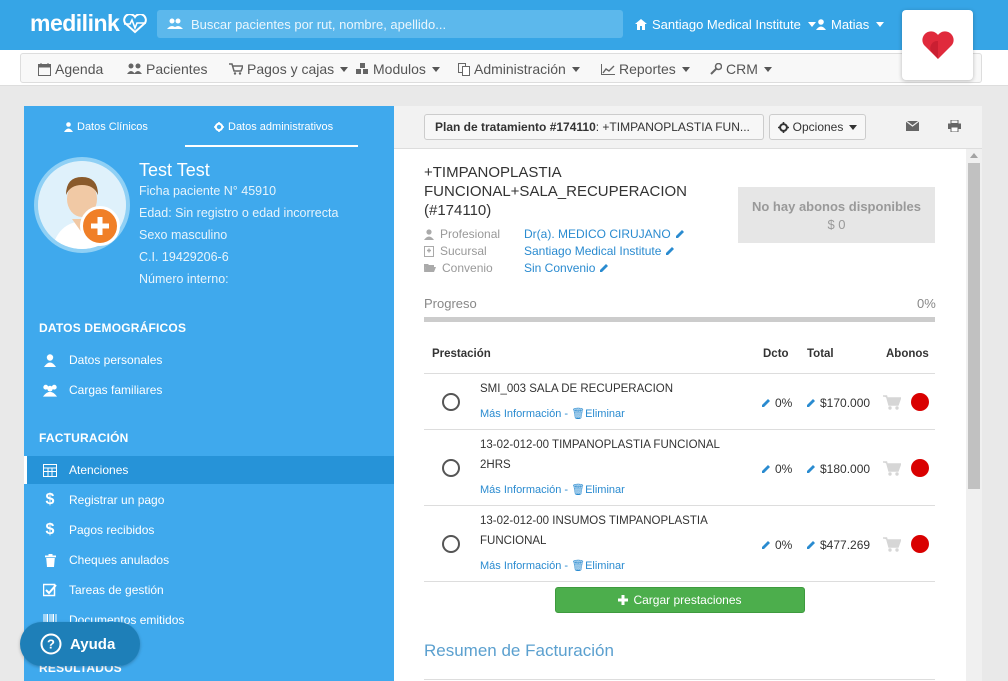  Describe the element at coordinates (429, 251) in the screenshot. I see `hospital-icon` at that location.